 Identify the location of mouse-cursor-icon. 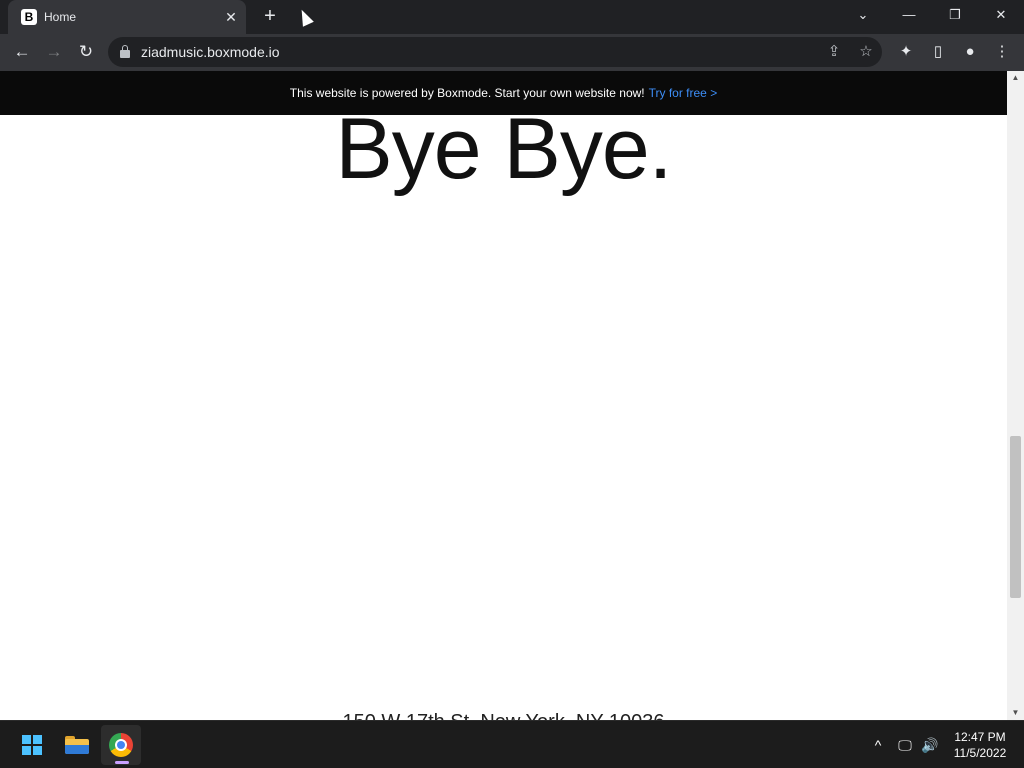
(305, 17).